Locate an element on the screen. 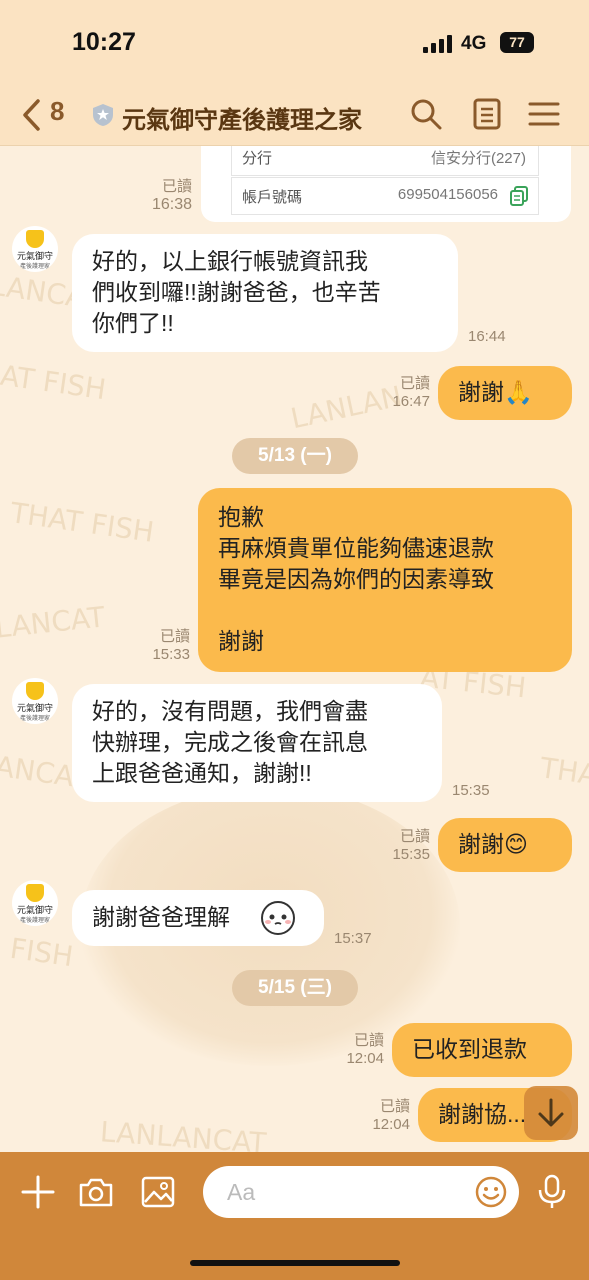 The height and width of the screenshot is (1280, 589). message-bubble: 謝謝😊 is located at coordinates (505, 845).